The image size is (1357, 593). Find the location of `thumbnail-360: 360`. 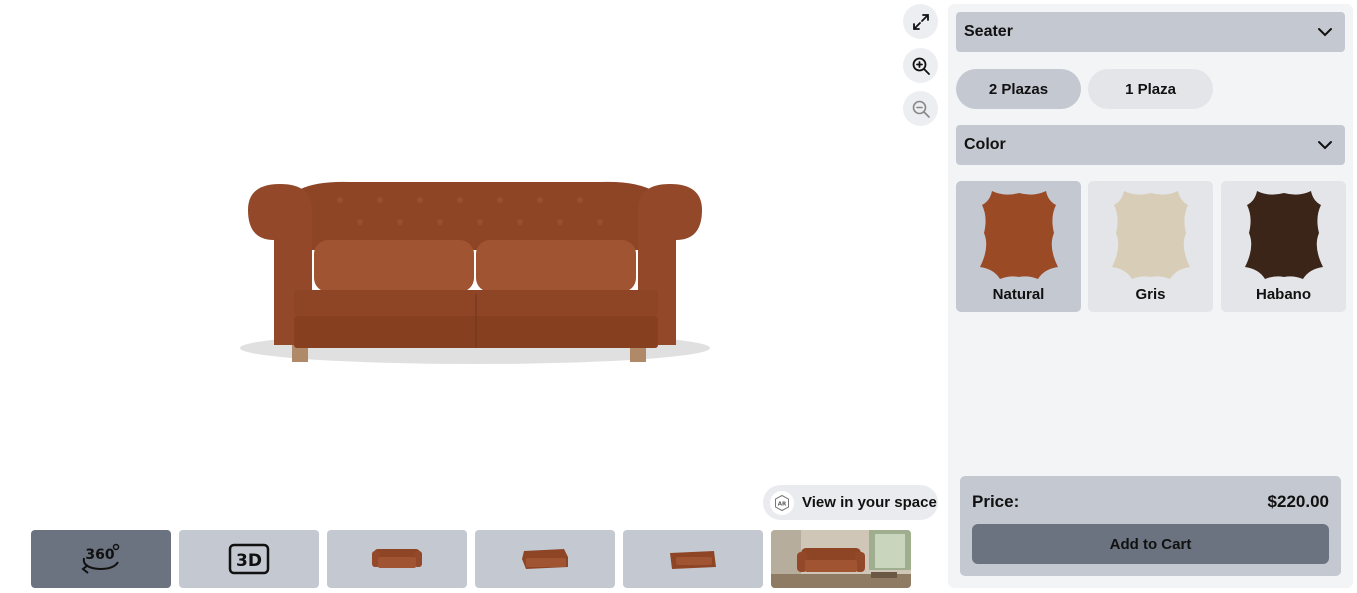

thumbnail-360: 360 is located at coordinates (101, 559).